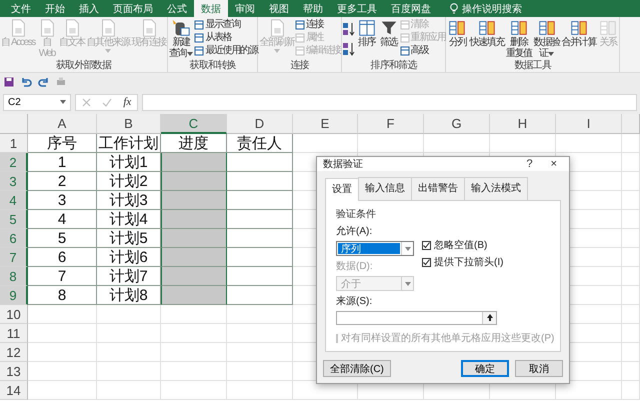  Describe the element at coordinates (14, 333) in the screenshot. I see `row-header: 11` at that location.